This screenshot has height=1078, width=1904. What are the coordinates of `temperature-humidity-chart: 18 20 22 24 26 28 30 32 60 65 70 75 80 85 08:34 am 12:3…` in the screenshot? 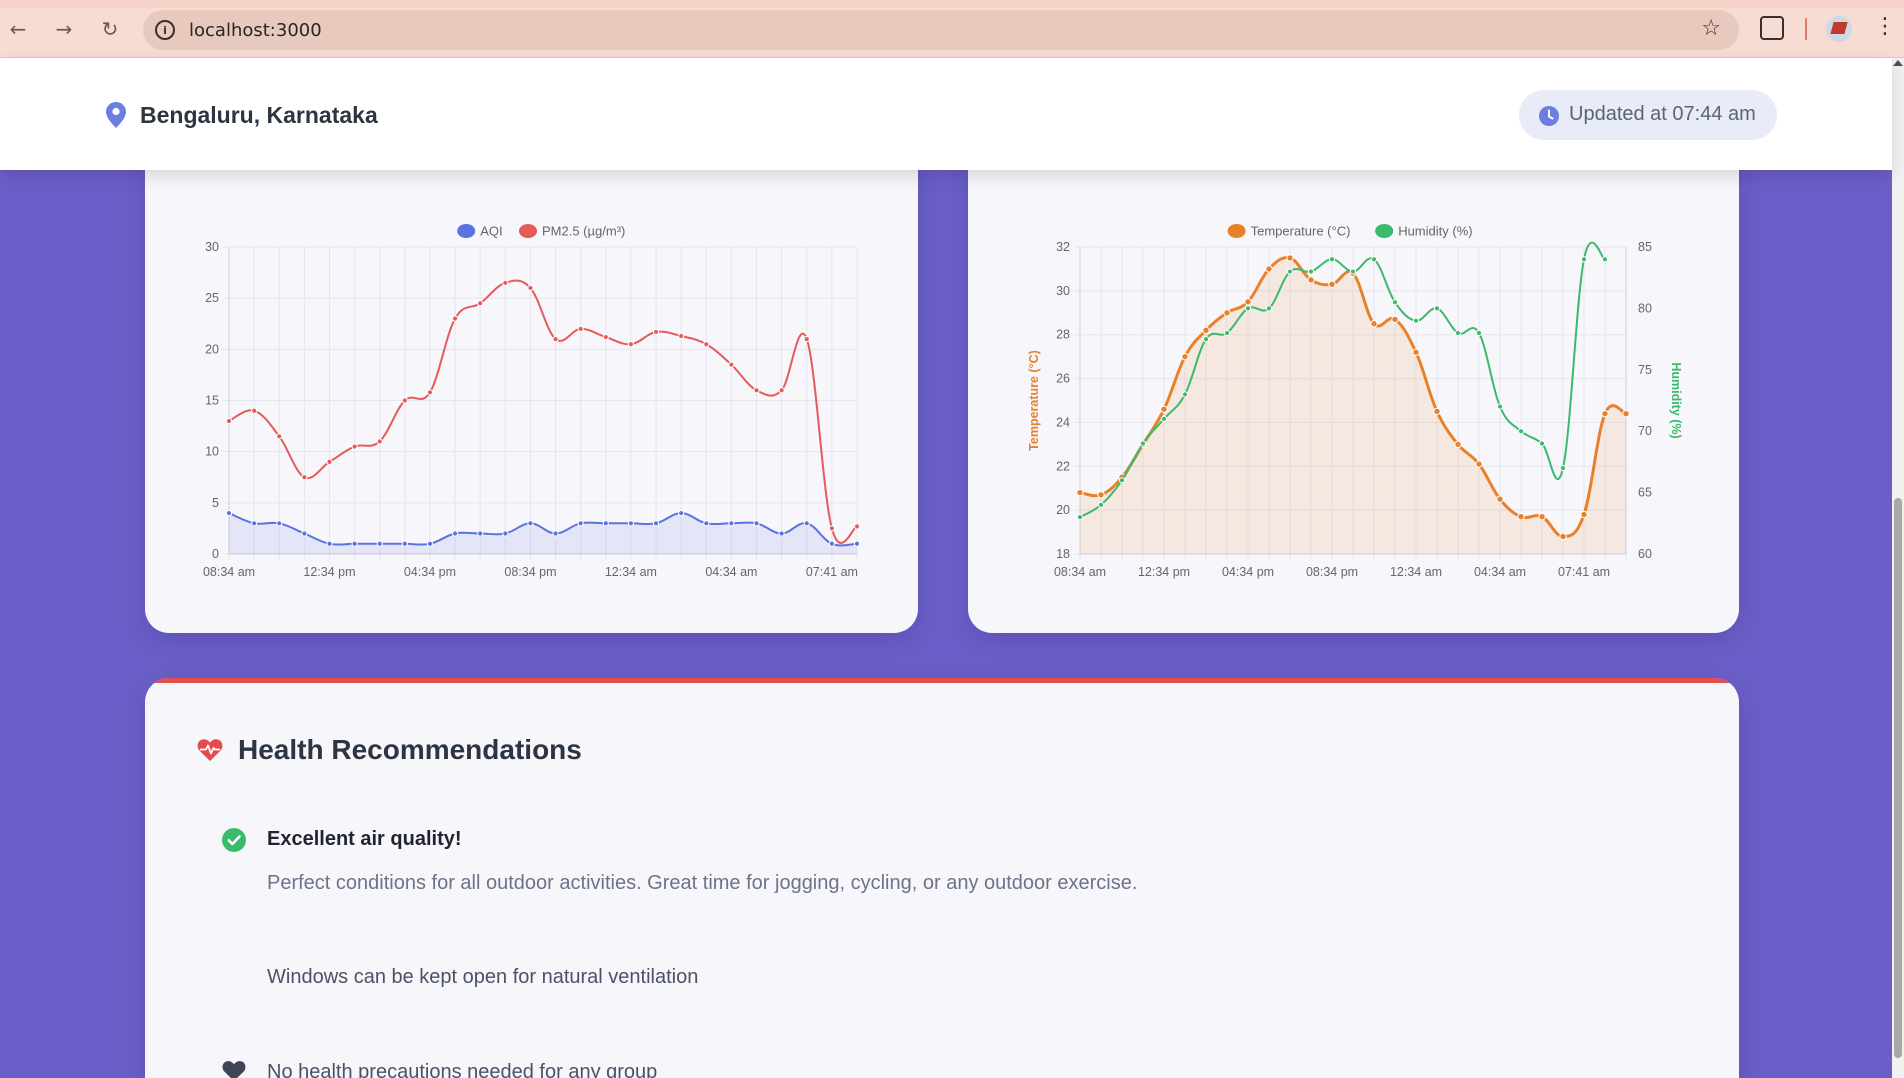 It's located at (1355, 402).